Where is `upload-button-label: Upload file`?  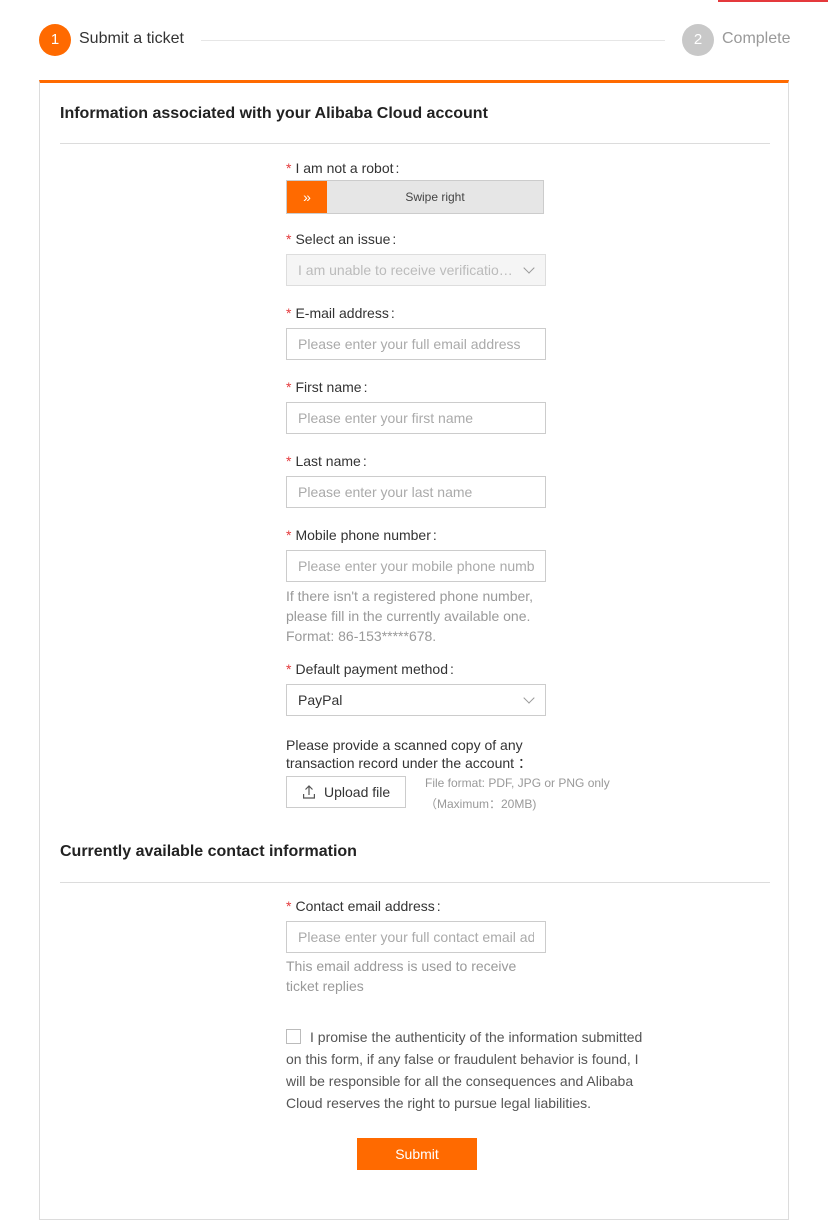 upload-button-label: Upload file is located at coordinates (357, 792).